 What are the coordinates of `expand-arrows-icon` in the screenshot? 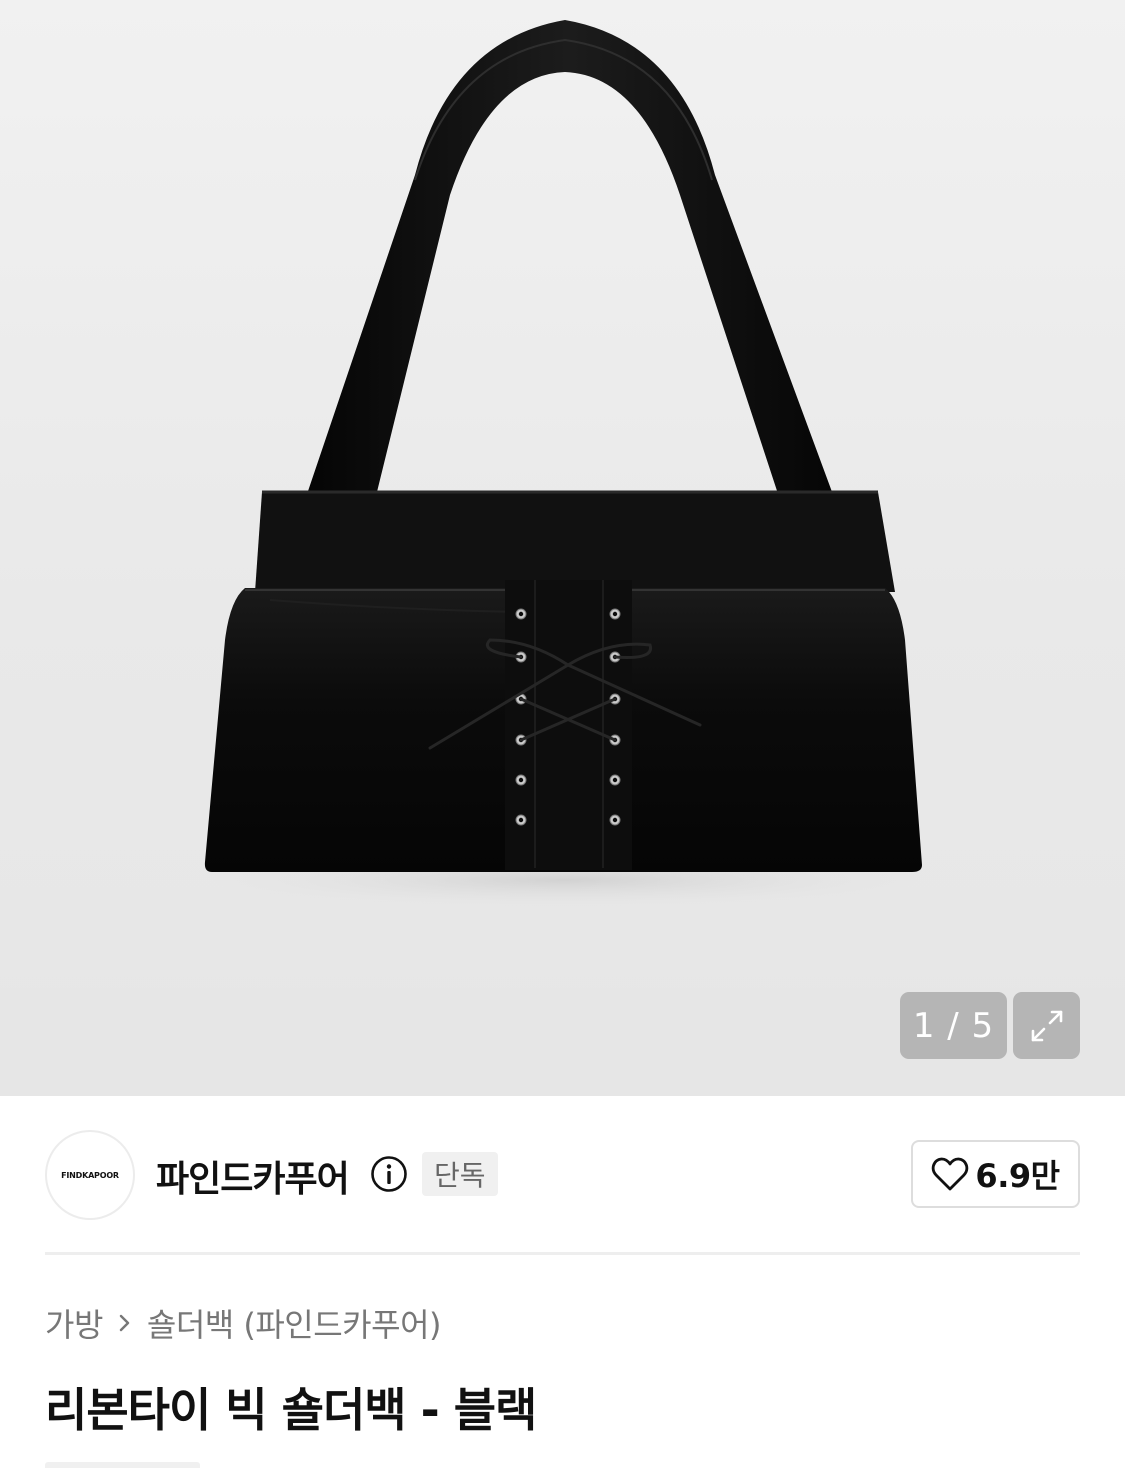 It's located at (1046, 1025).